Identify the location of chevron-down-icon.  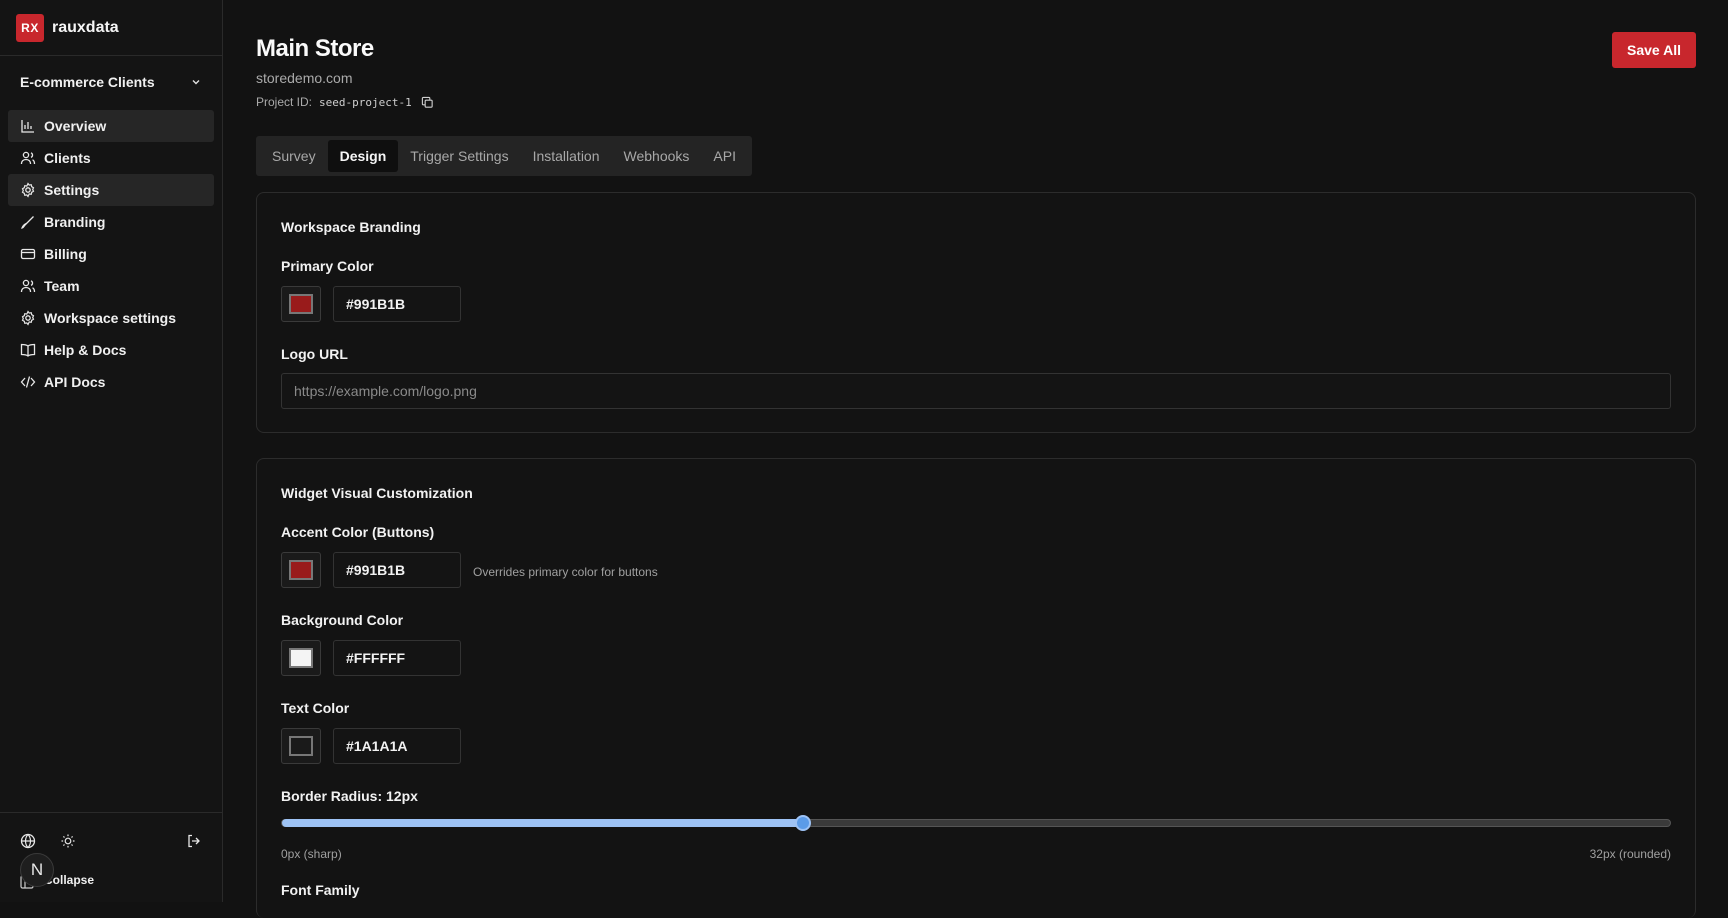
(196, 82).